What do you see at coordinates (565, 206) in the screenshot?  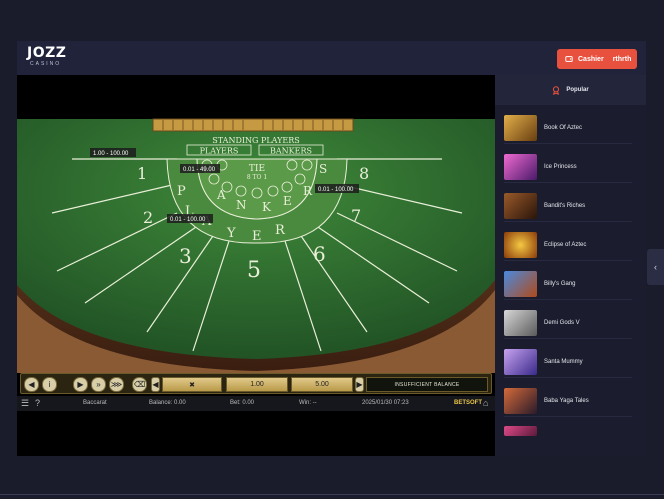 I see `game-title: Bandit's Riches` at bounding box center [565, 206].